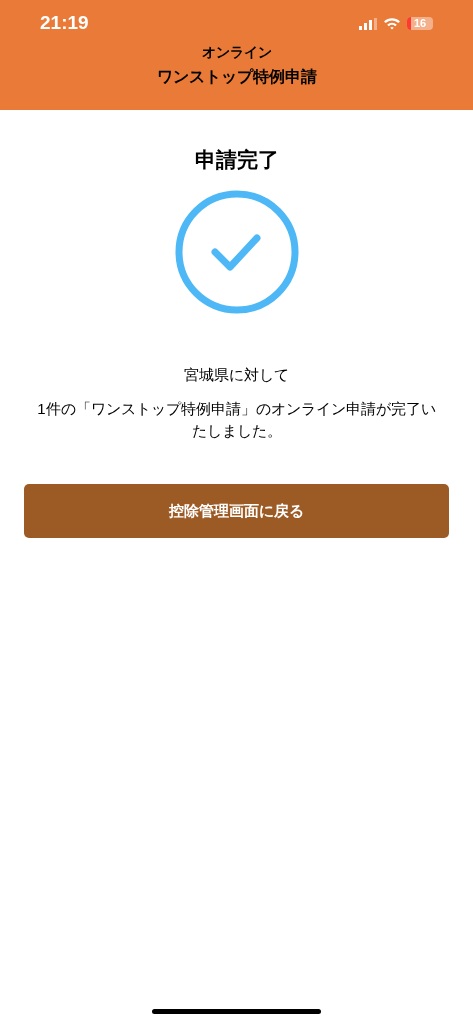 The width and height of the screenshot is (473, 1024). What do you see at coordinates (236, 52) in the screenshot?
I see `header-subtitle: オンライン` at bounding box center [236, 52].